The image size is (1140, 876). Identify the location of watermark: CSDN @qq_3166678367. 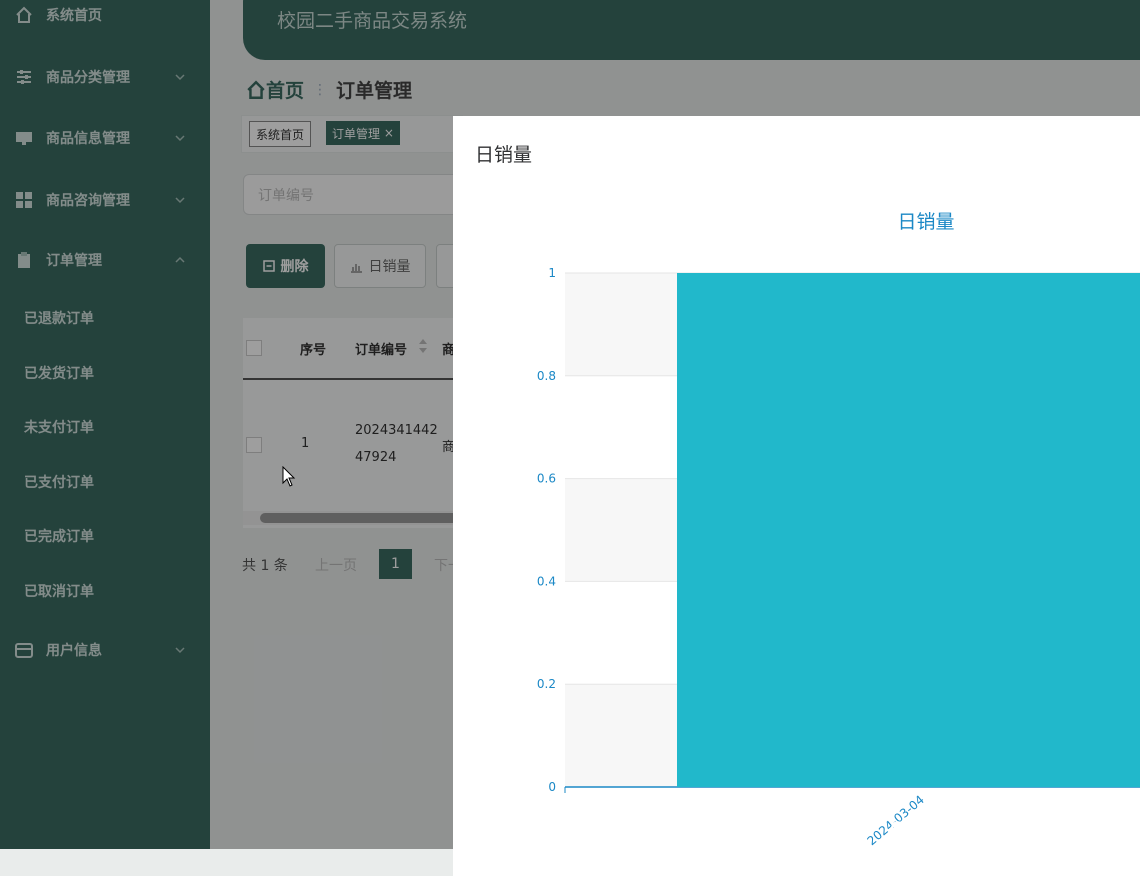
(1007, 829).